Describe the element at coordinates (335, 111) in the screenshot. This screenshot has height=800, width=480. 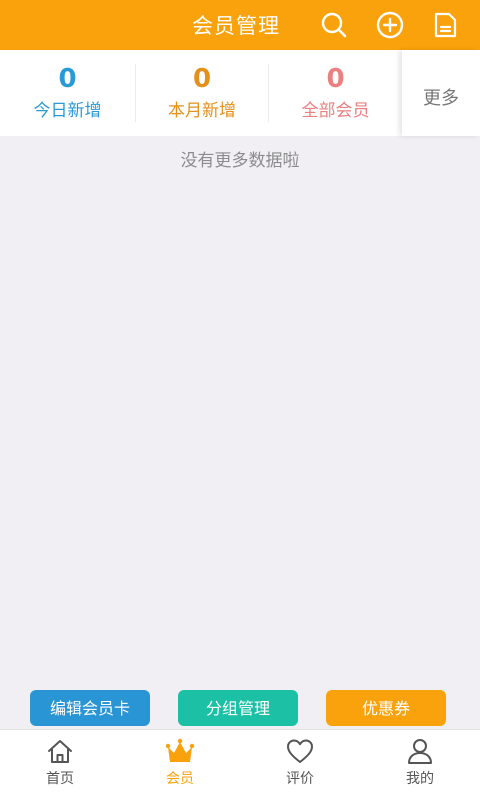
I see `stat-label: 全部会员` at that location.